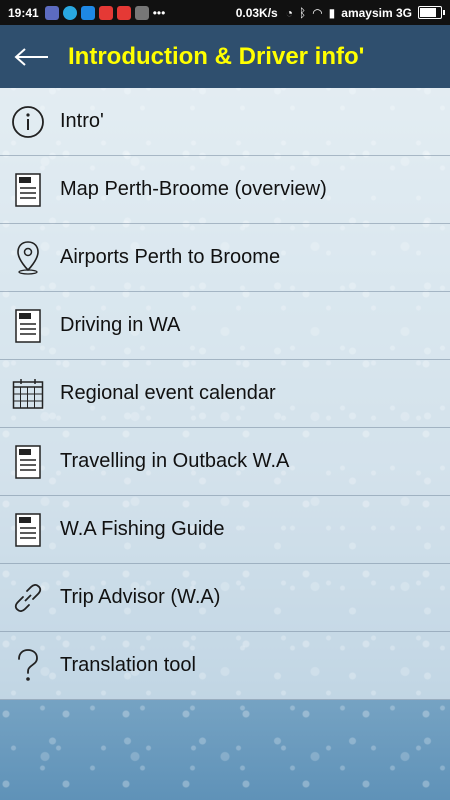 This screenshot has width=450, height=800. I want to click on menu-item-airports: Airports Perth to Broome, so click(225, 258).